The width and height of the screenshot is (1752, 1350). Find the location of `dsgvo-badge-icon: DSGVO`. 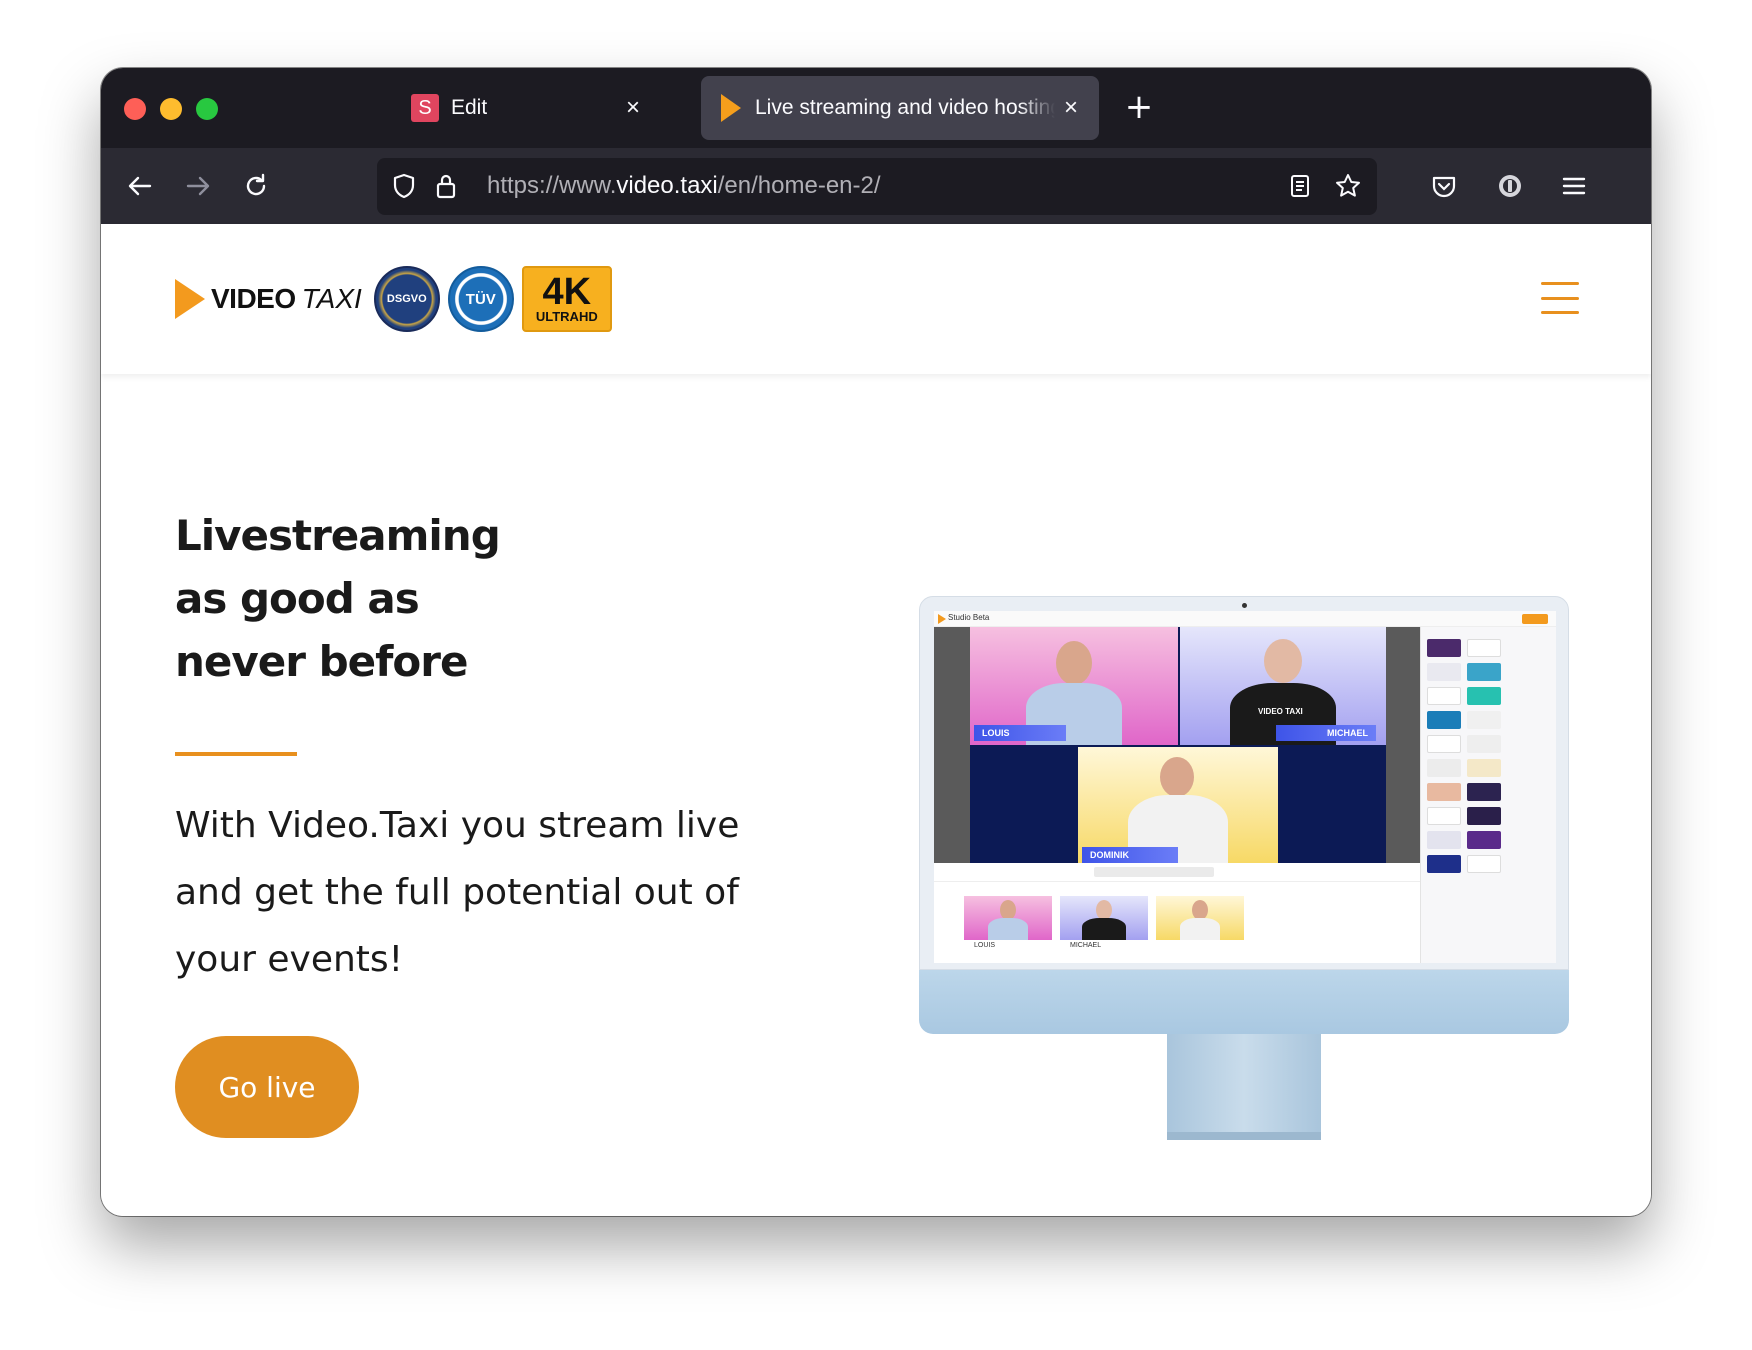

dsgvo-badge-icon: DSGVO is located at coordinates (406, 299).